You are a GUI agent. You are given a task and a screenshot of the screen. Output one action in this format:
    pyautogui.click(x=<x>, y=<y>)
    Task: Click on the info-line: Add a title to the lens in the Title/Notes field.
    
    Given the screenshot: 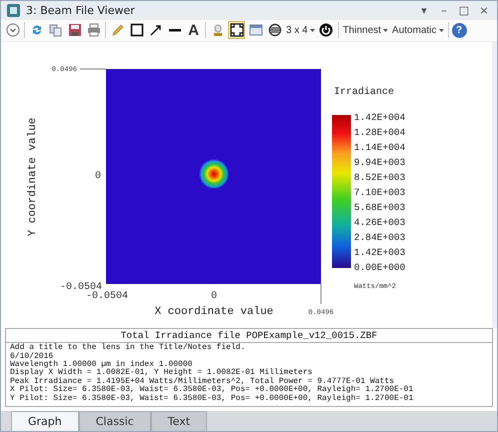 What is the action you would take?
    pyautogui.click(x=128, y=348)
    